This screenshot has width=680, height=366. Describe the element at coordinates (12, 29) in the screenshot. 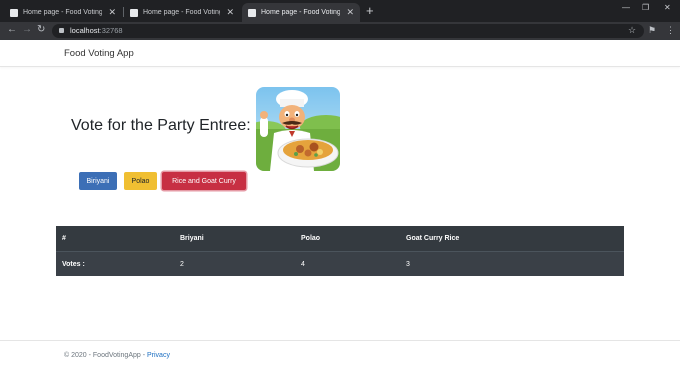

I see `back-arrow-icon: ←` at that location.